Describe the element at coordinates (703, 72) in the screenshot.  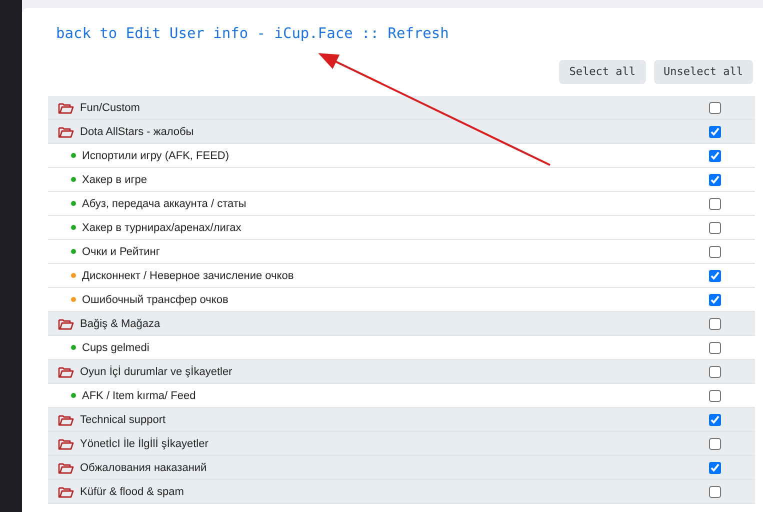
I see `unselect-all-button: Unselect all` at that location.